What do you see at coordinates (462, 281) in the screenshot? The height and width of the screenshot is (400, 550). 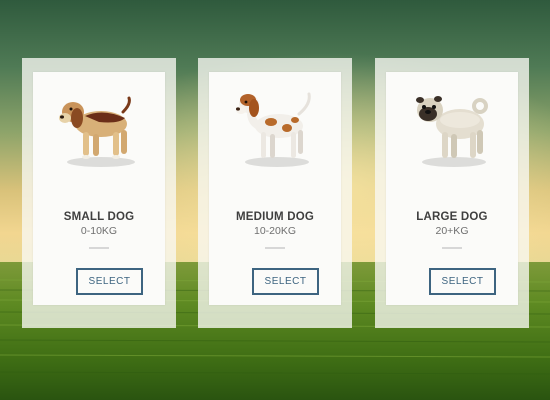 I see `select-large-dog-button: SELECT` at bounding box center [462, 281].